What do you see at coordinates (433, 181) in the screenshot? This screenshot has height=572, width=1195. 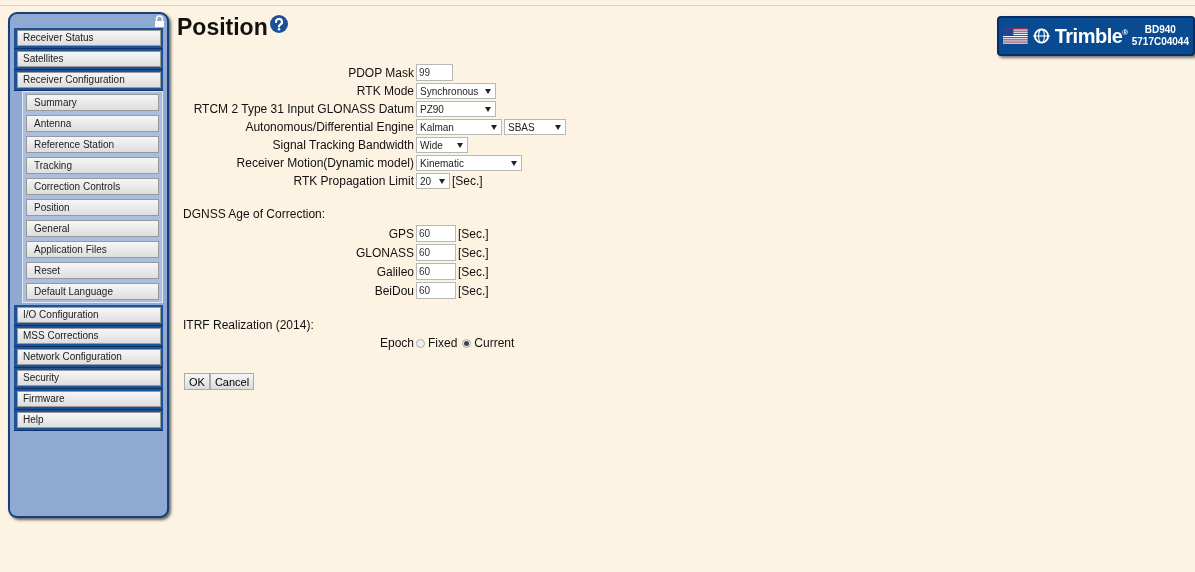 I see `dropdown: 20` at bounding box center [433, 181].